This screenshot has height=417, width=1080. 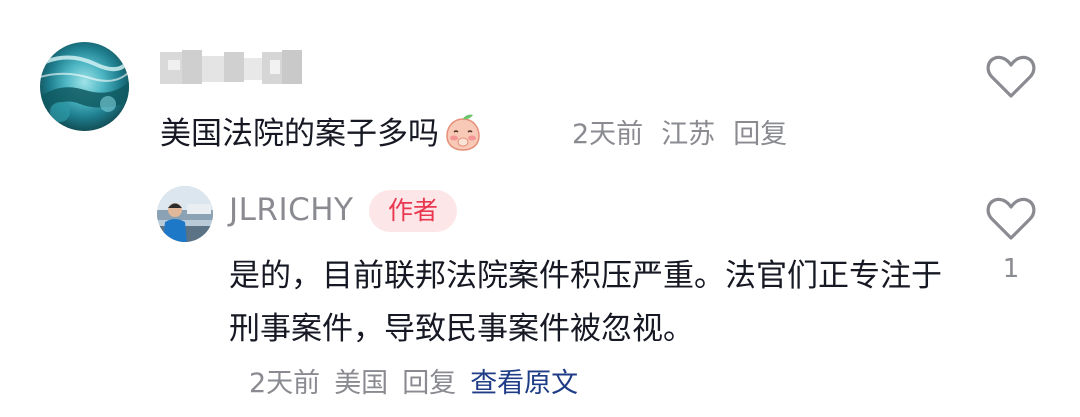 What do you see at coordinates (185, 214) in the screenshot?
I see `author-avatar` at bounding box center [185, 214].